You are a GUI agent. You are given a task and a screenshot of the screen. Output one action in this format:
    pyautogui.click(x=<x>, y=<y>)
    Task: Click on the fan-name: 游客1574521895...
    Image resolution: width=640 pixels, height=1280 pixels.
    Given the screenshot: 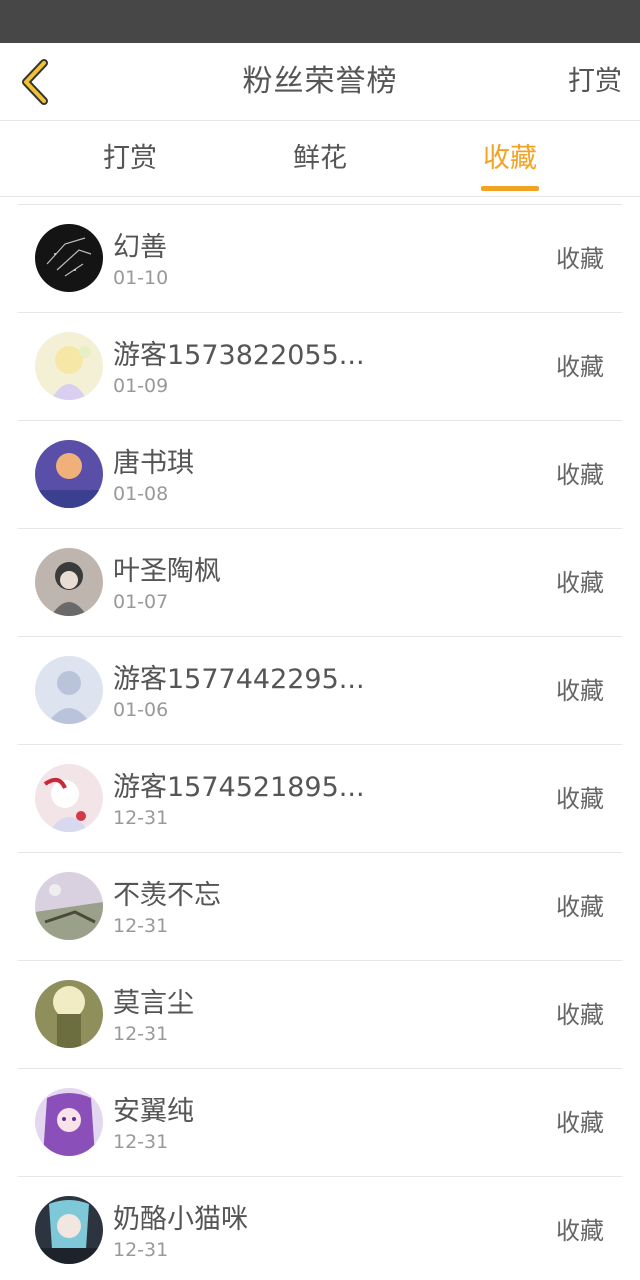 What is the action you would take?
    pyautogui.click(x=239, y=787)
    